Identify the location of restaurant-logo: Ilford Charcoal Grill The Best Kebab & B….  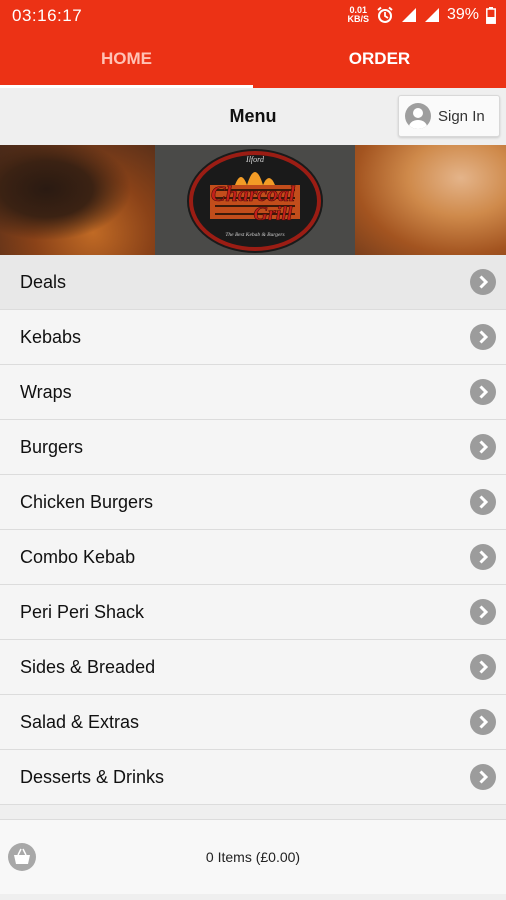
(255, 200).